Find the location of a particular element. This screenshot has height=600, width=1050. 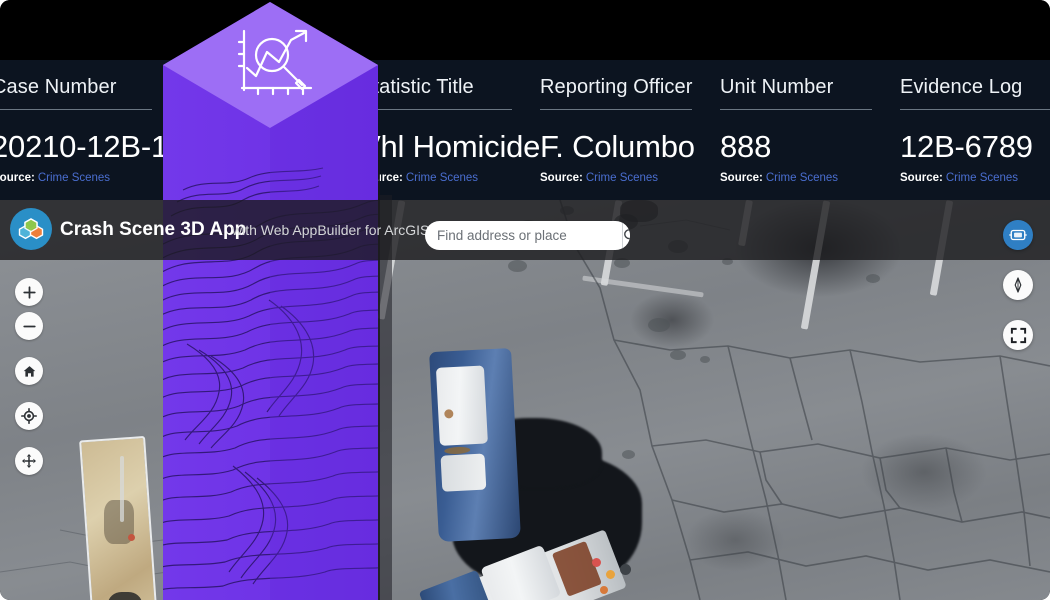

crosshair-icon is located at coordinates (29, 416).